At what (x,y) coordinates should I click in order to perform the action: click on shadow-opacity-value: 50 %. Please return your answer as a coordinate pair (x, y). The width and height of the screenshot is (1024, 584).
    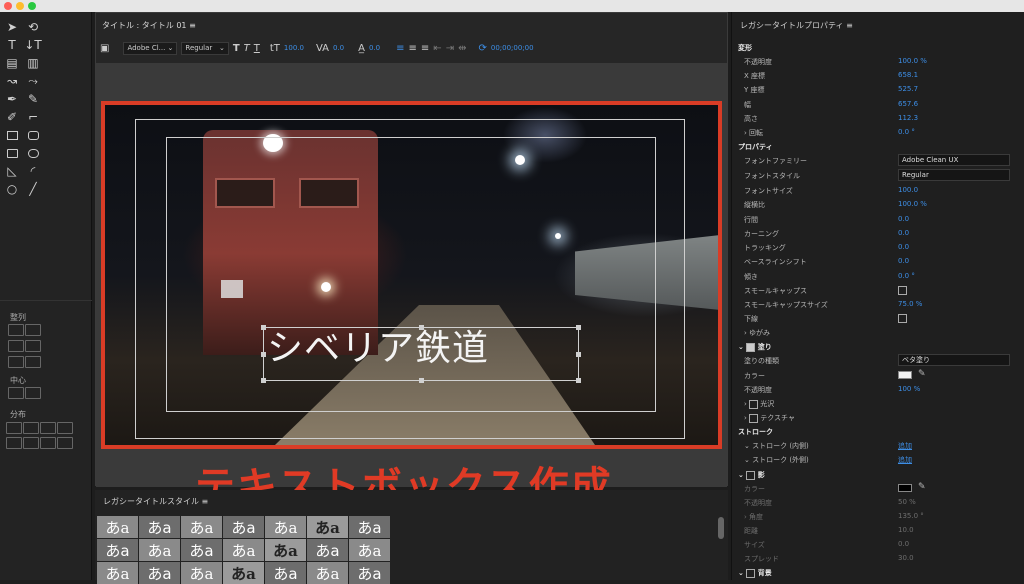
    Looking at the image, I should click on (907, 502).